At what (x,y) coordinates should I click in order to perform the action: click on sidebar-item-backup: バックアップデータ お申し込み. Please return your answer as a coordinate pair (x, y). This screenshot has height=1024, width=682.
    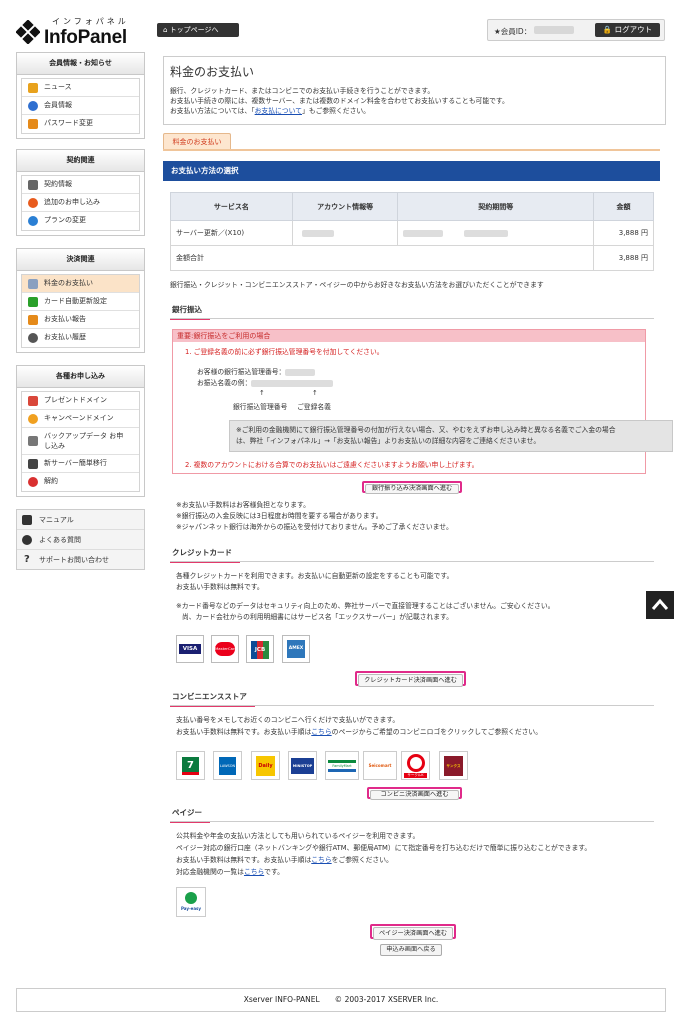
    Looking at the image, I should click on (80, 441).